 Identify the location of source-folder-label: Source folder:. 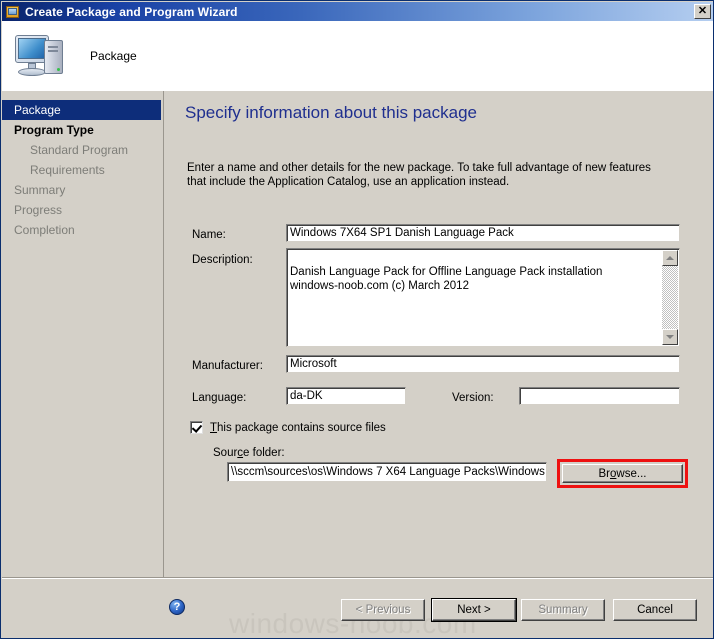
(249, 453).